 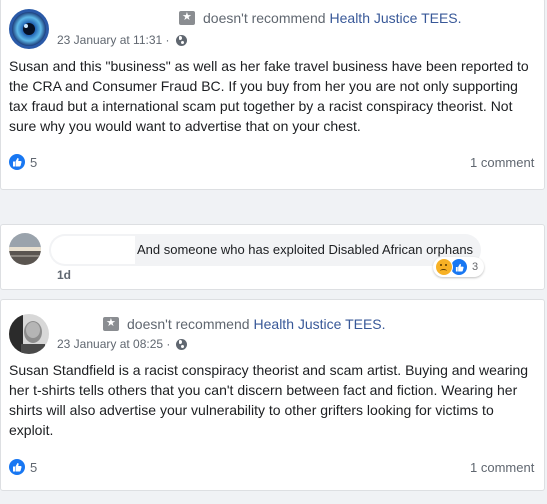 What do you see at coordinates (444, 267) in the screenshot?
I see `sad-reaction-icon` at bounding box center [444, 267].